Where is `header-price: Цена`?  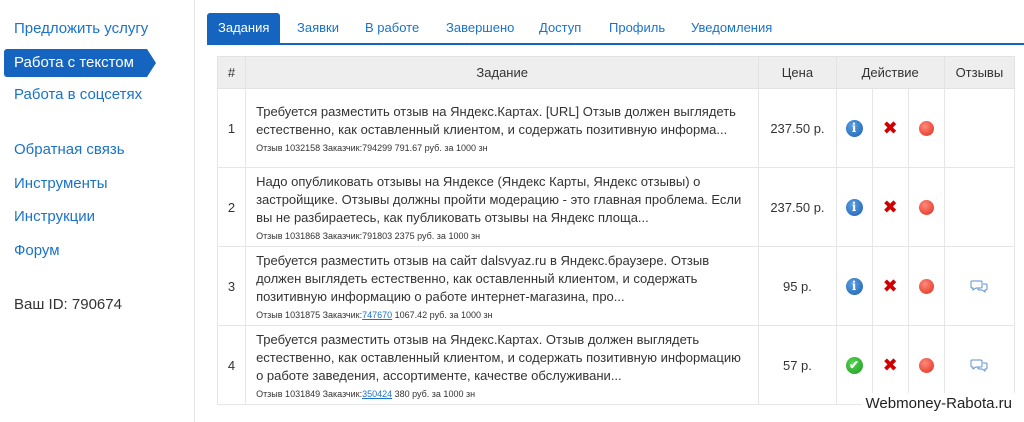 header-price: Цена is located at coordinates (797, 72).